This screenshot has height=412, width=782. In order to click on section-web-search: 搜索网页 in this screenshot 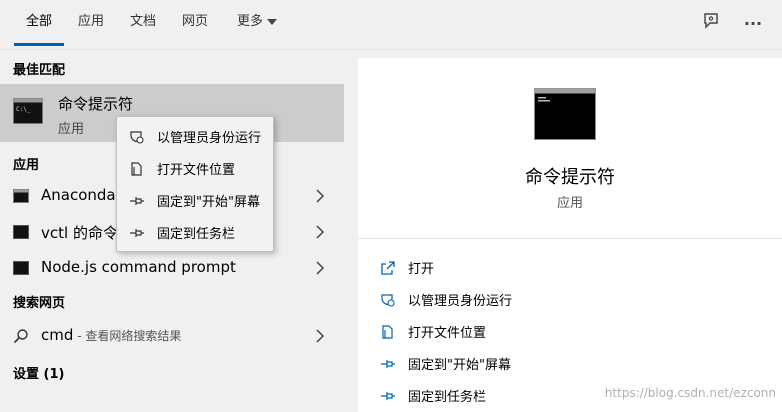, I will do `click(39, 303)`.